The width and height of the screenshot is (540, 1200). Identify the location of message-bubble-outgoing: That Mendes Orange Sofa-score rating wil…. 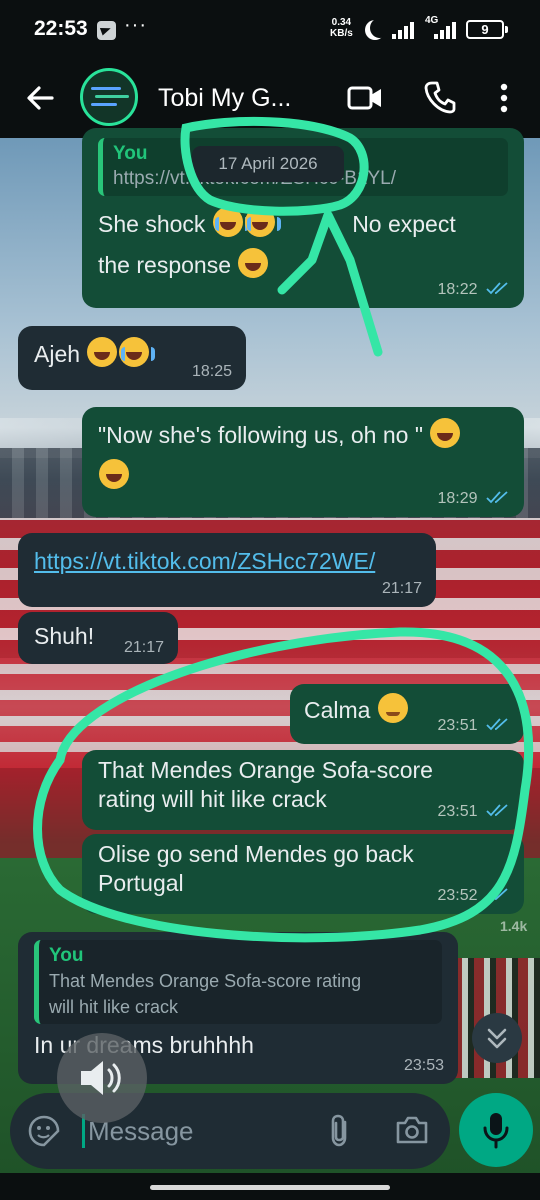
(303, 790).